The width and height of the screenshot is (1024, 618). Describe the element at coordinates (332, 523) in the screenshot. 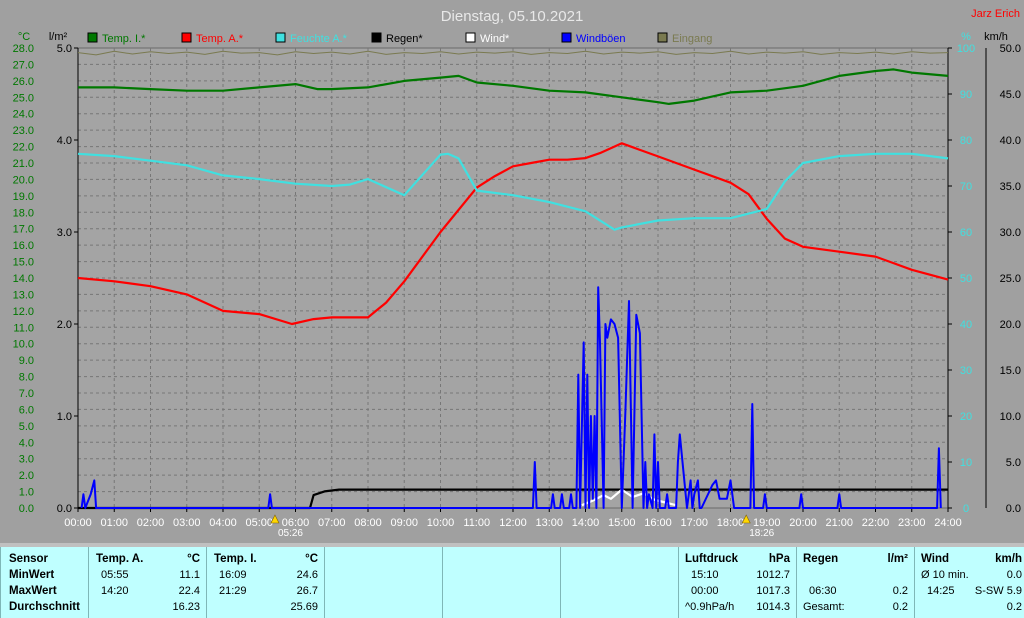

I see `x-tick-label: 07:00` at that location.